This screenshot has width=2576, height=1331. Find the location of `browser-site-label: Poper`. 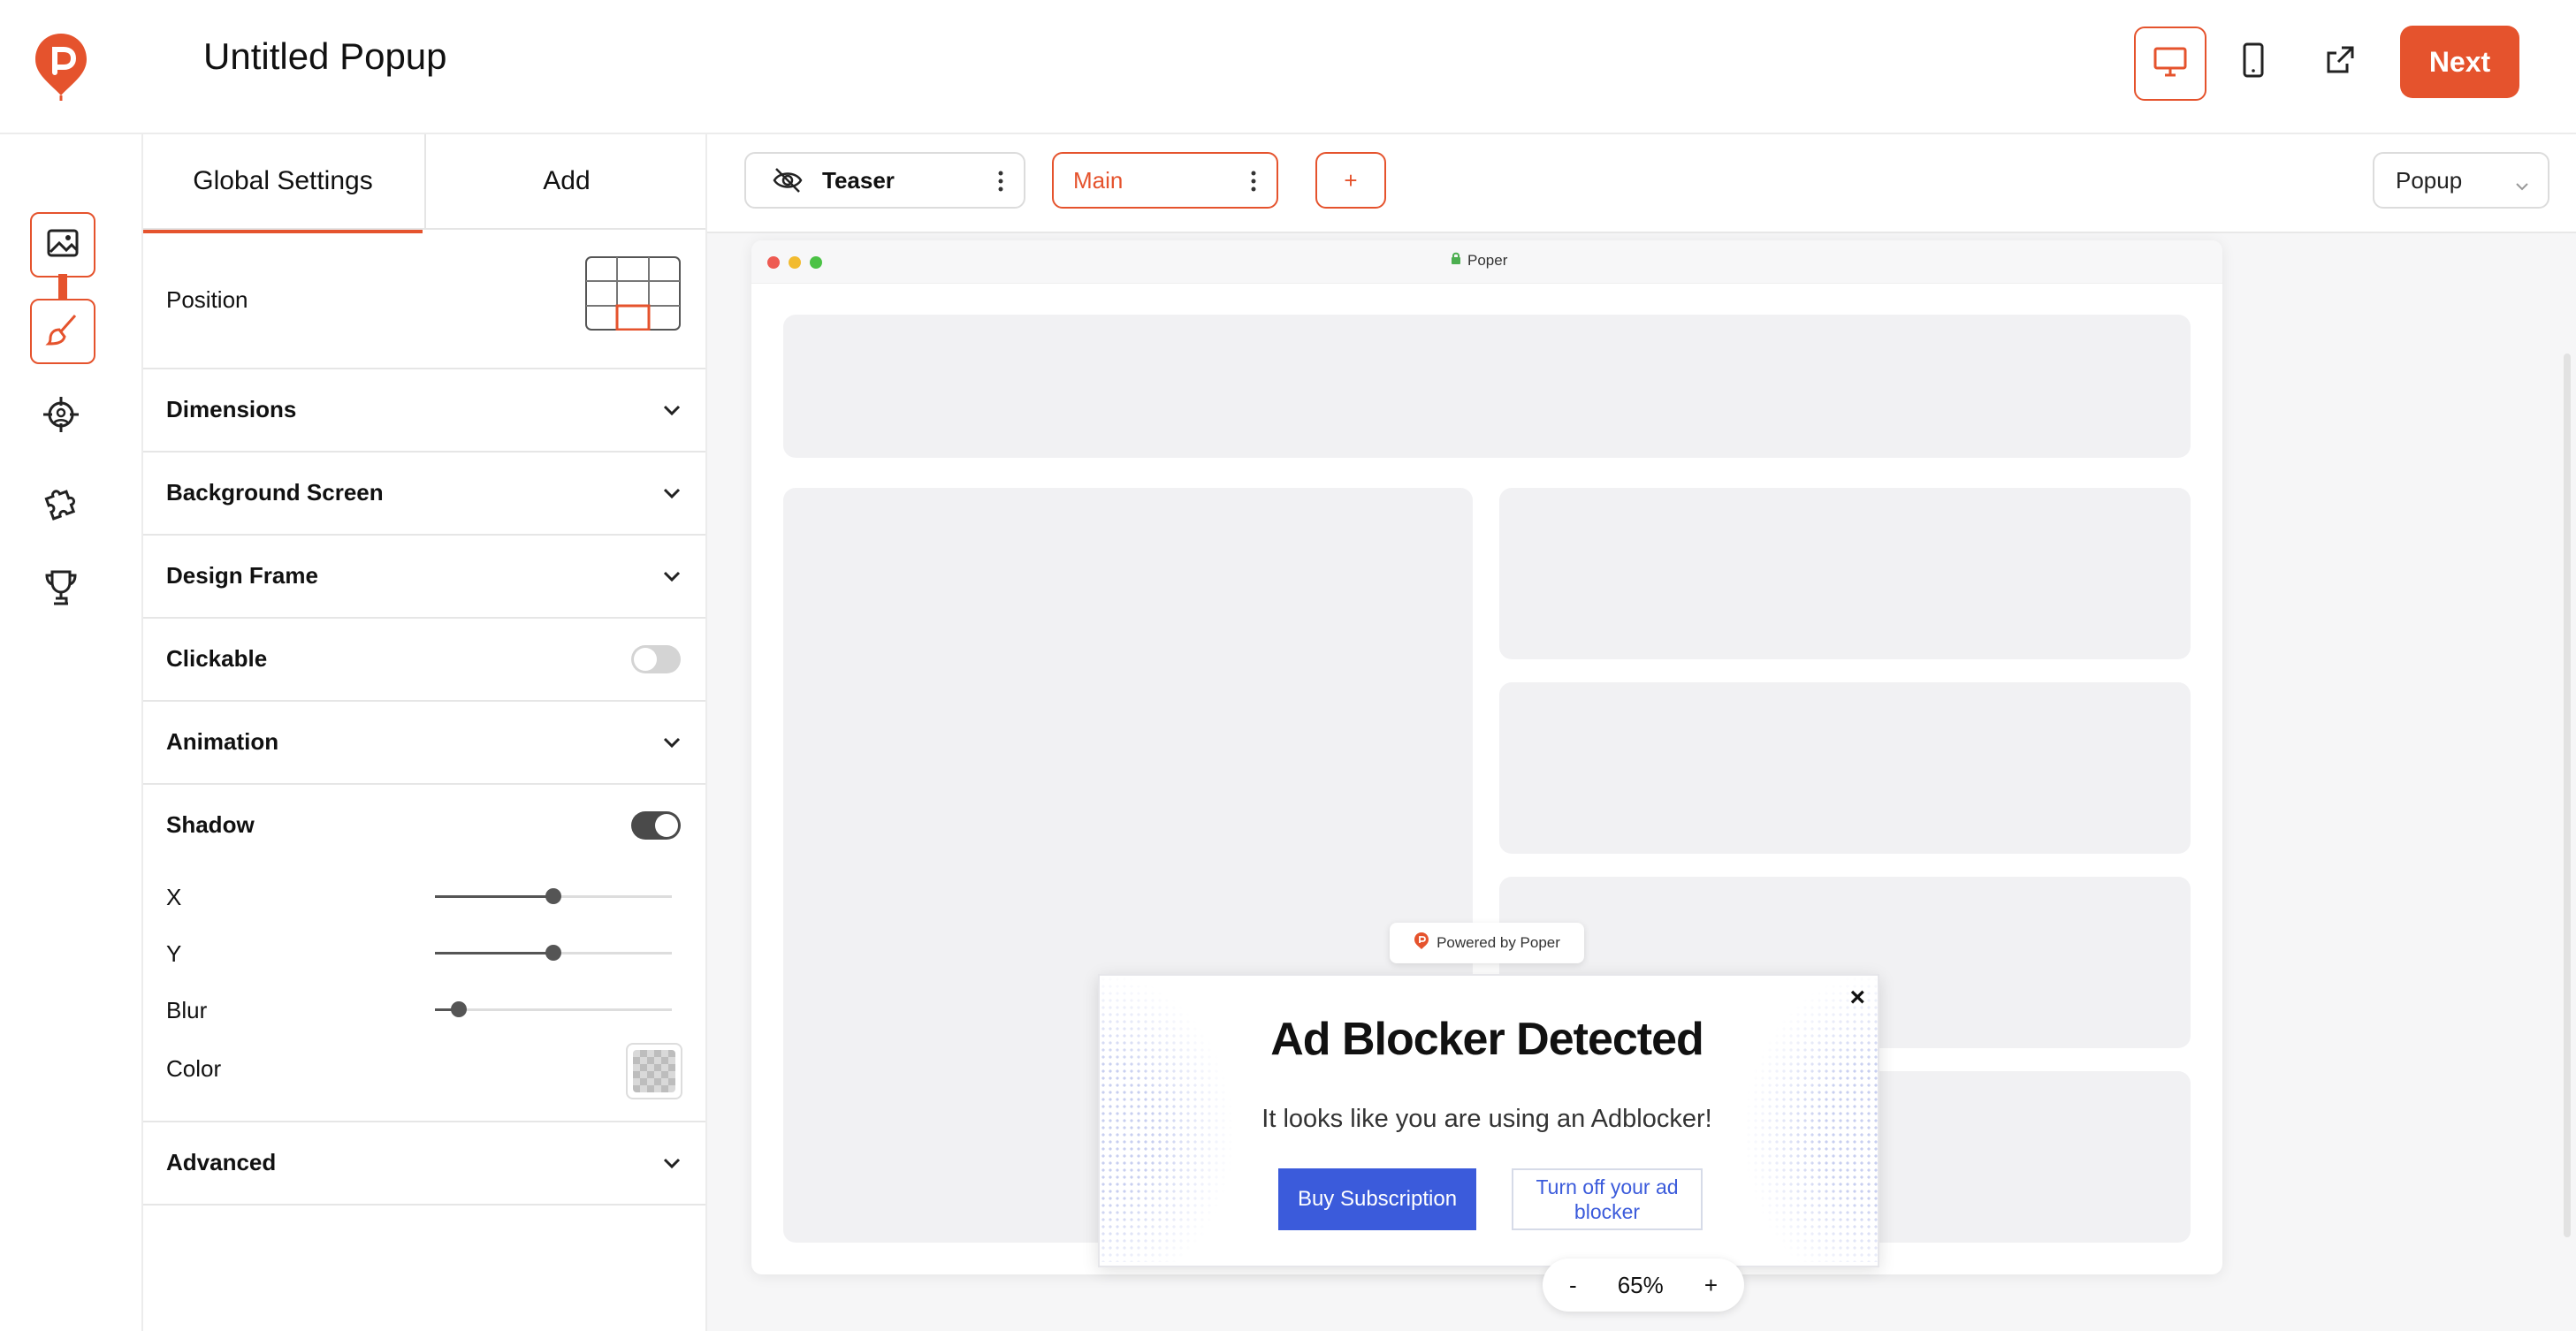

browser-site-label: Poper is located at coordinates (1487, 260).